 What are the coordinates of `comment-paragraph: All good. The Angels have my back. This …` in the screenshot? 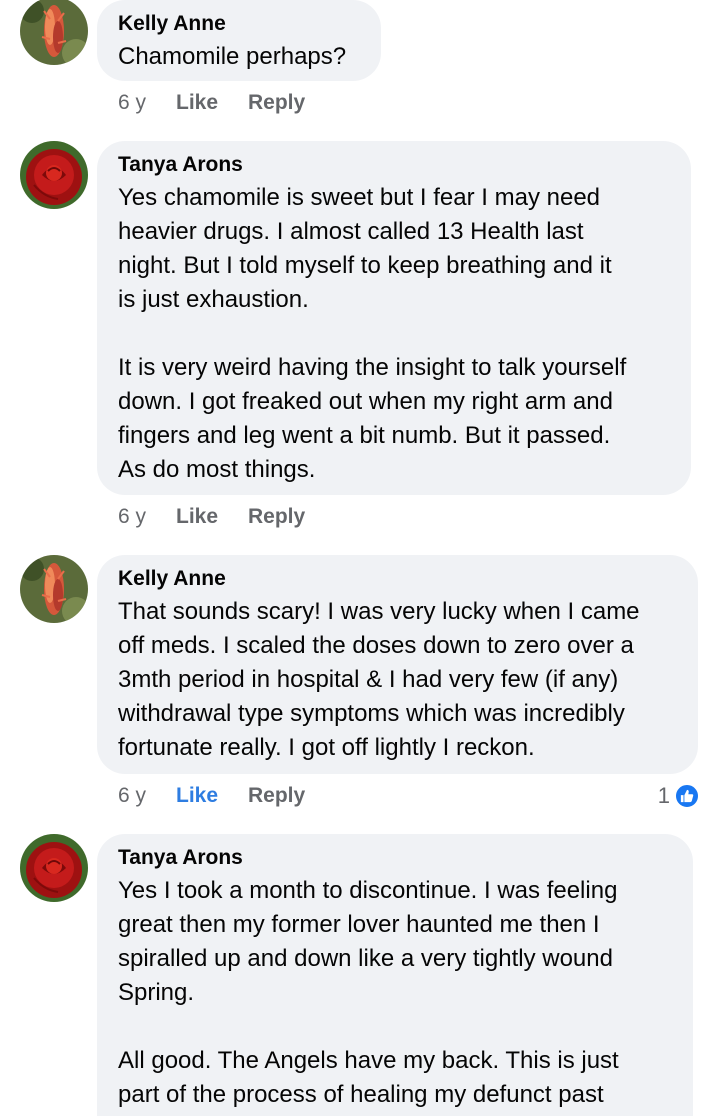 It's located at (368, 1077).